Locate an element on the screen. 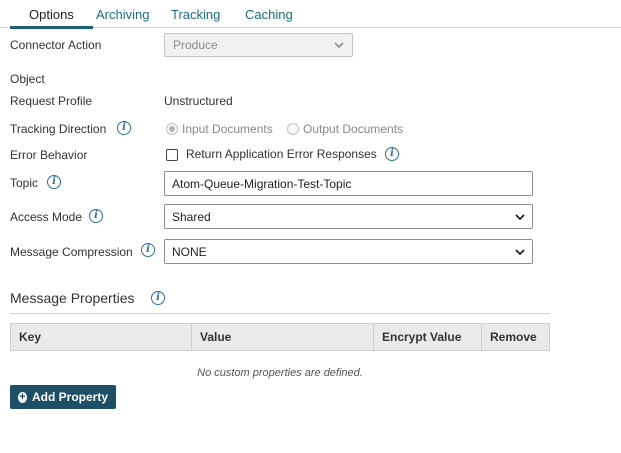  connector-action-value: Produce is located at coordinates (195, 45).